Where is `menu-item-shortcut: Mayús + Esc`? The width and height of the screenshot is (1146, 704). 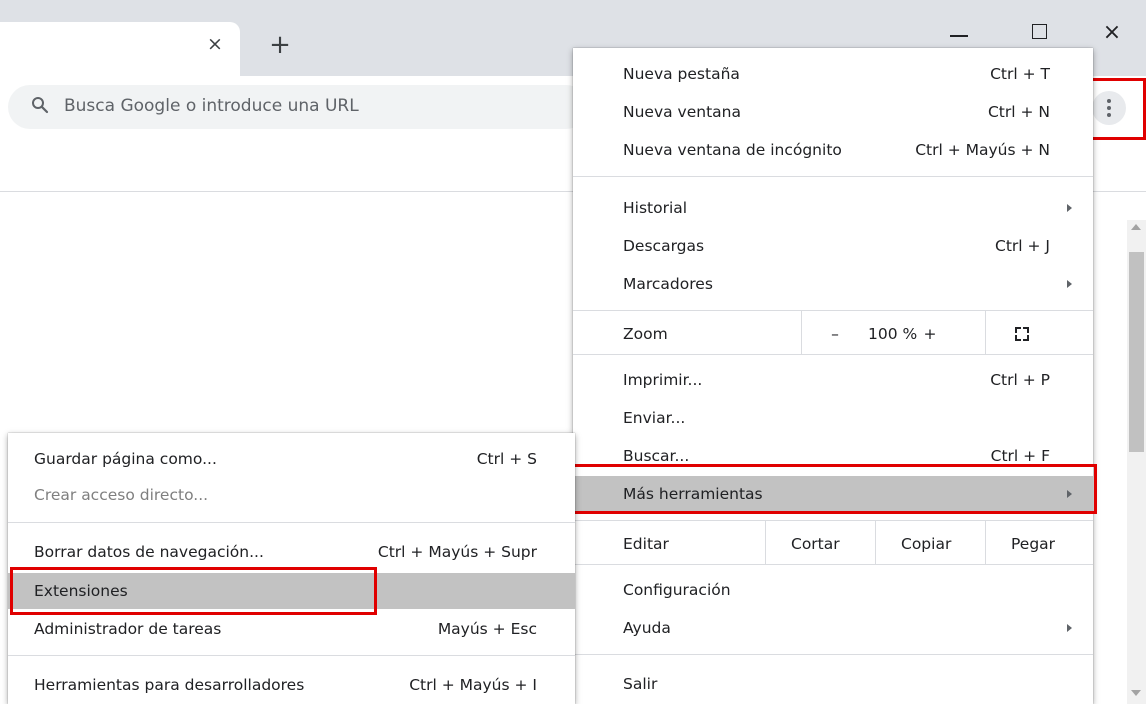 menu-item-shortcut: Mayús + Esc is located at coordinates (487, 629).